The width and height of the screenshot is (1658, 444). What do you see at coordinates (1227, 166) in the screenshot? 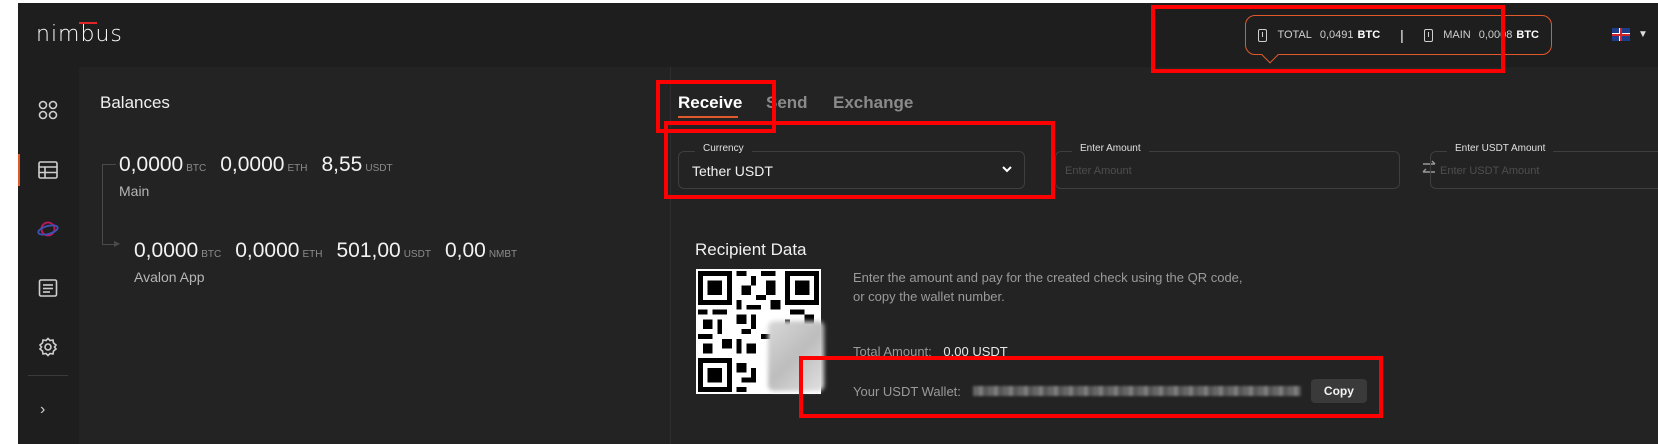
I see `amount-field: Enter Amount Enter Amount` at bounding box center [1227, 166].